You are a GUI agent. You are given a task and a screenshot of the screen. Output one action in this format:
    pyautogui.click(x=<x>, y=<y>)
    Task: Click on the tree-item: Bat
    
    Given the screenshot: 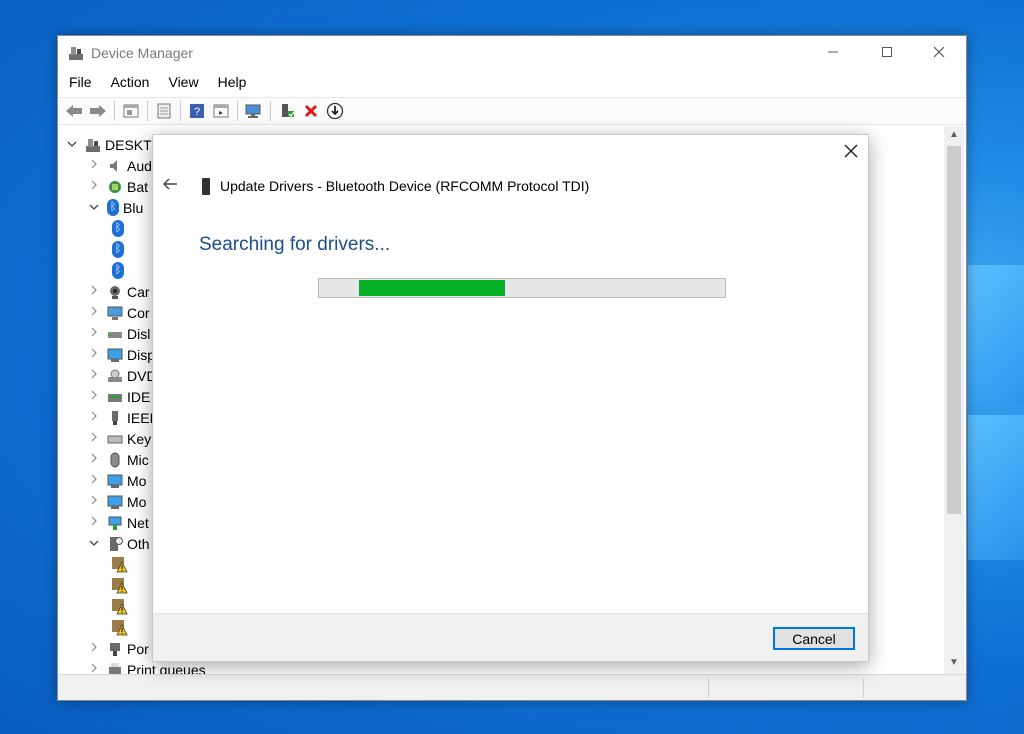 What is the action you would take?
    pyautogui.click(x=117, y=186)
    